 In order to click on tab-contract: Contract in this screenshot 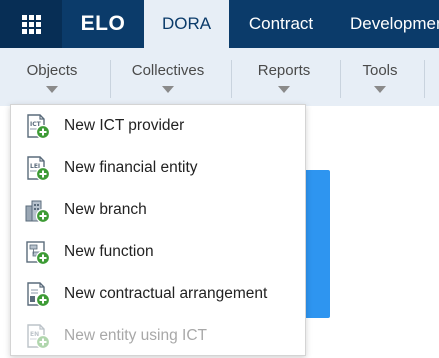, I will do `click(281, 24)`.